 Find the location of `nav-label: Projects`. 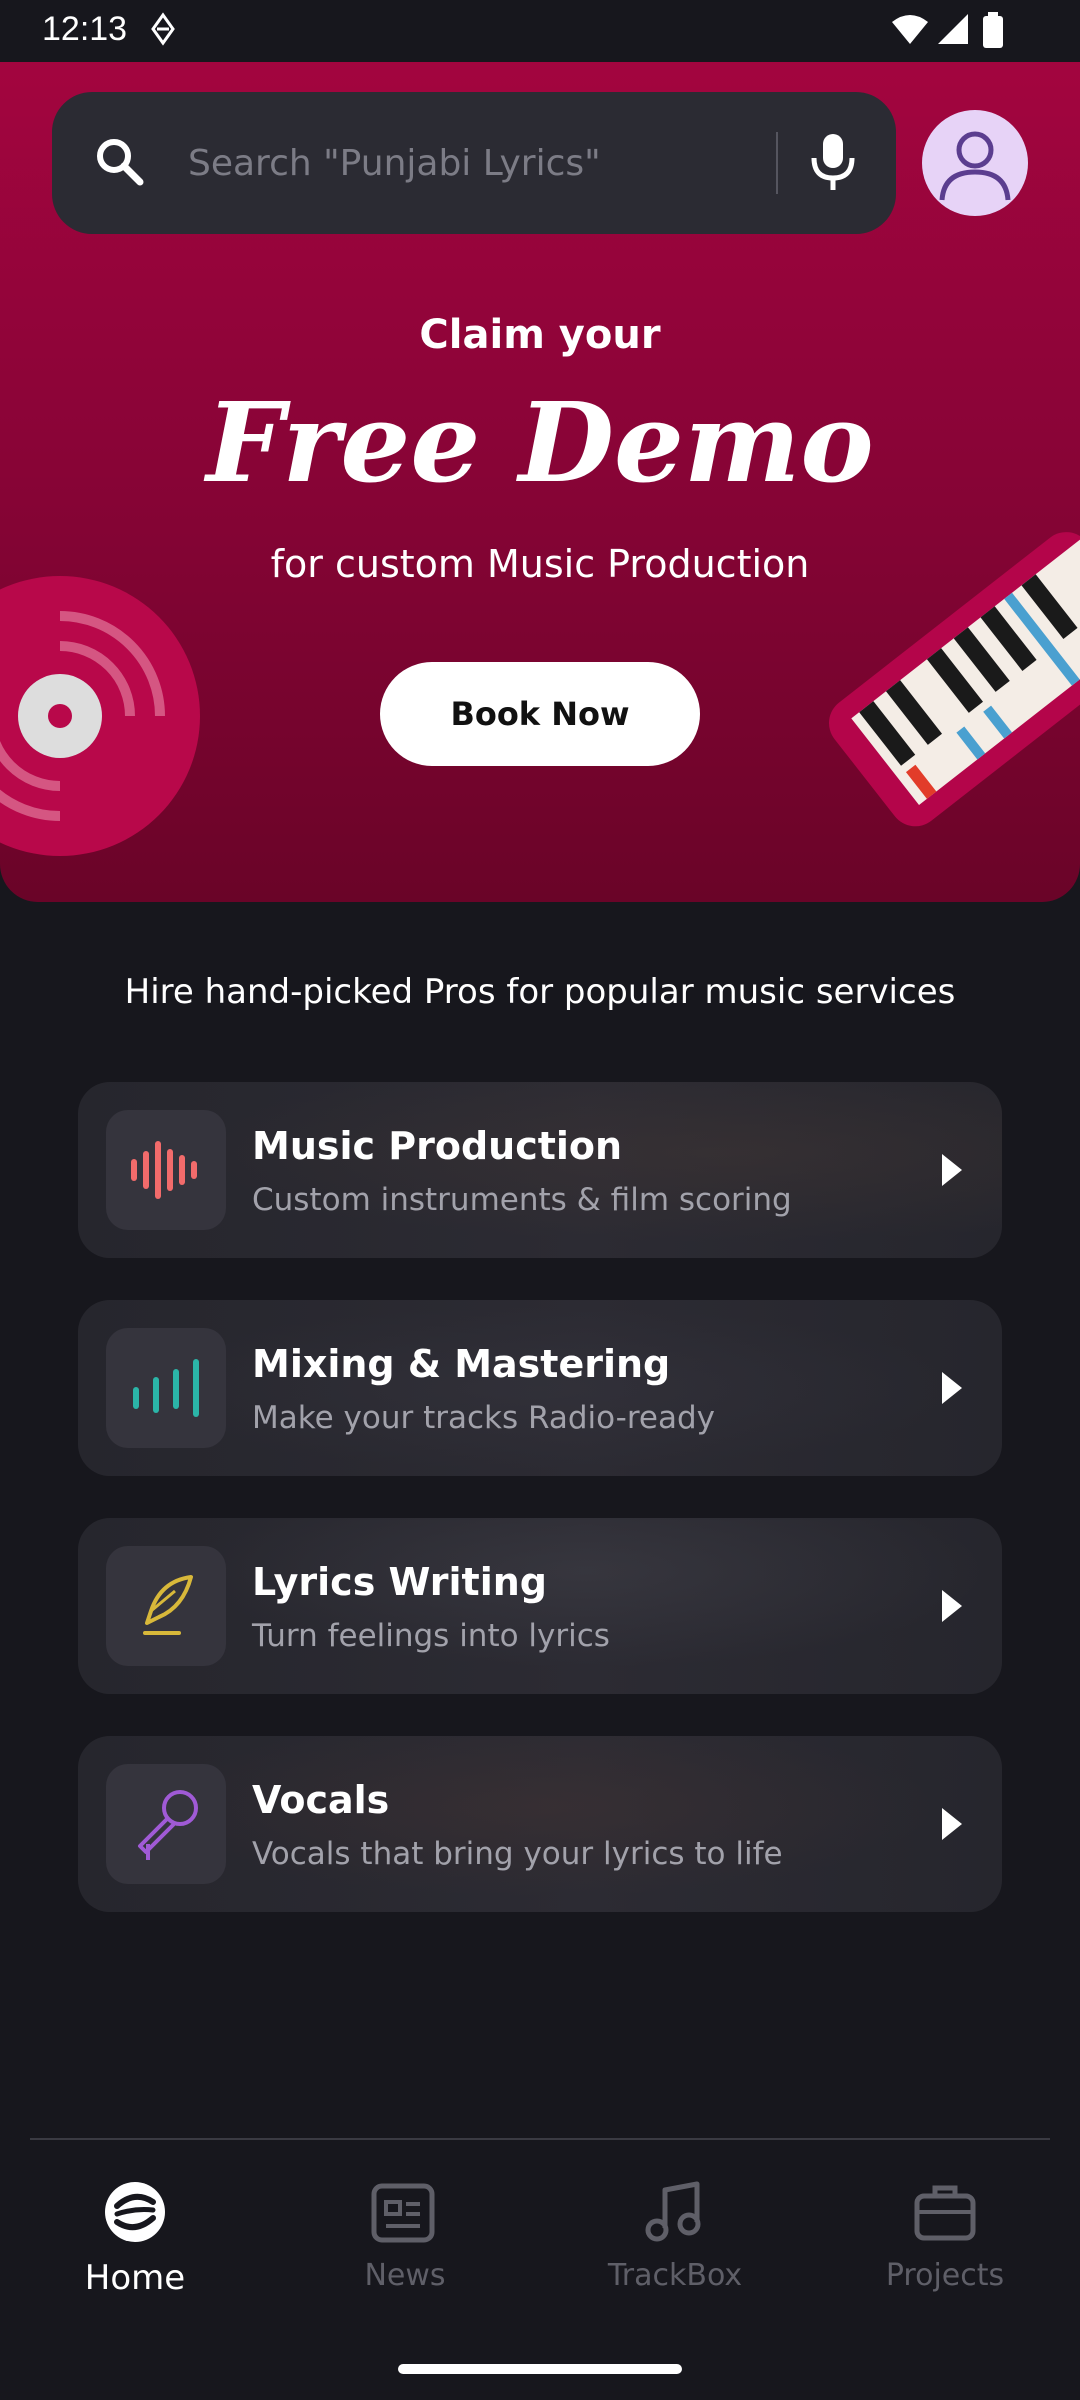

nav-label: Projects is located at coordinates (945, 2275).